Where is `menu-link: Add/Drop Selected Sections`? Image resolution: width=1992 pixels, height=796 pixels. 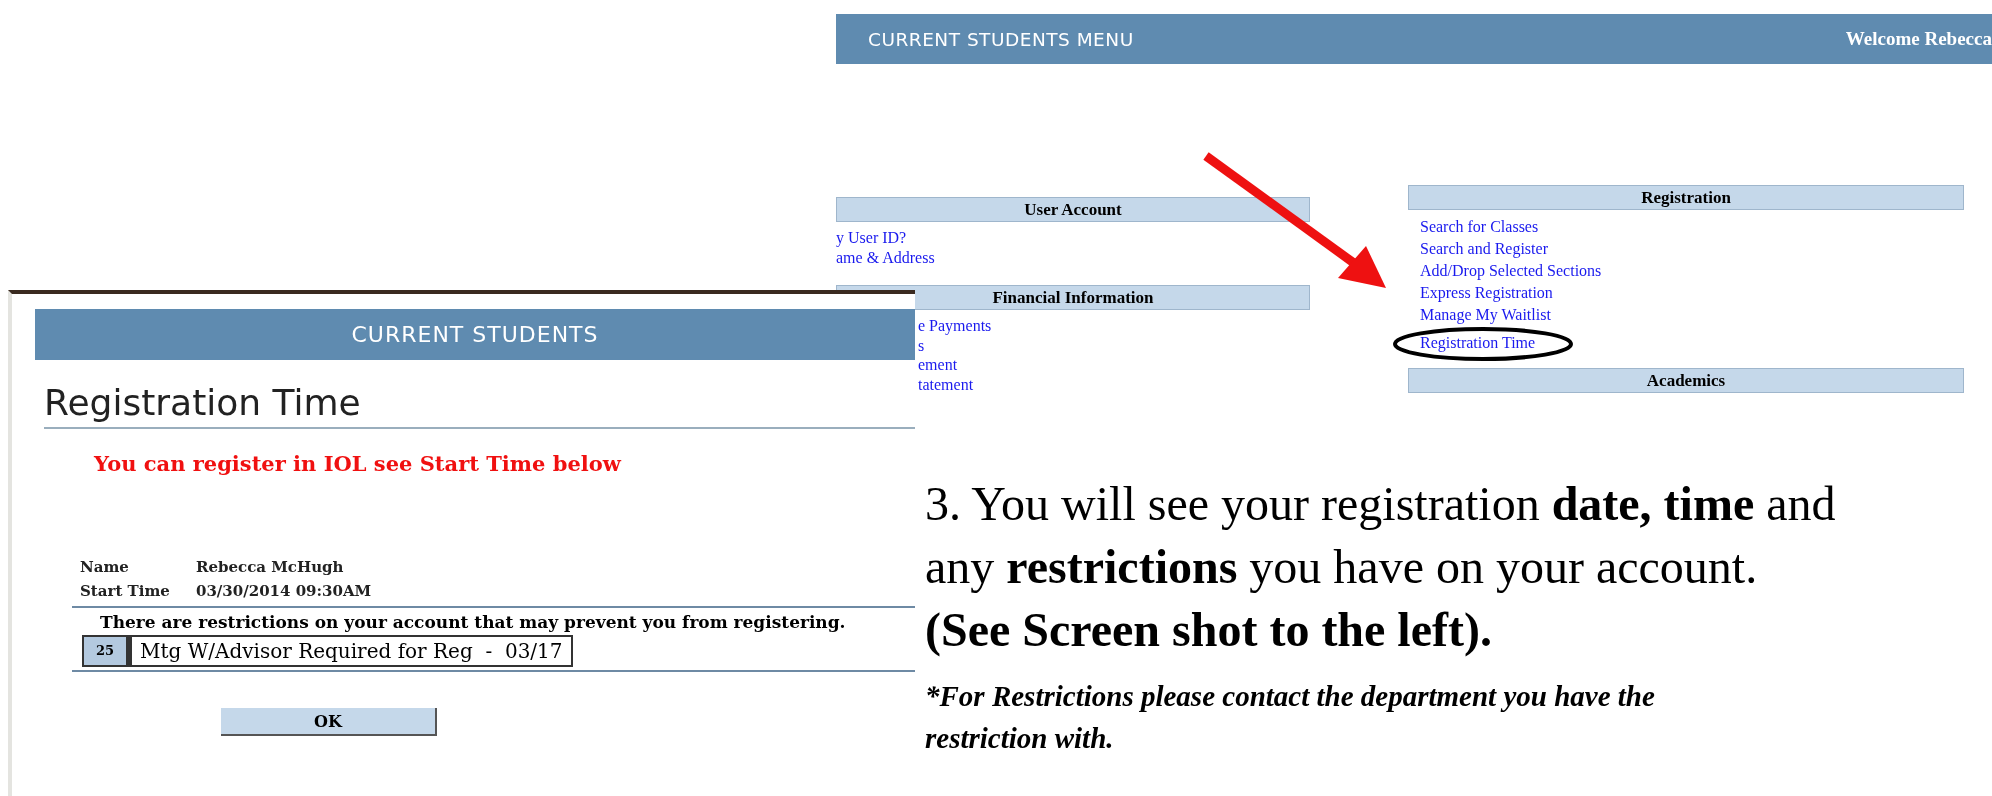
menu-link: Add/Drop Selected Sections is located at coordinates (1692, 271).